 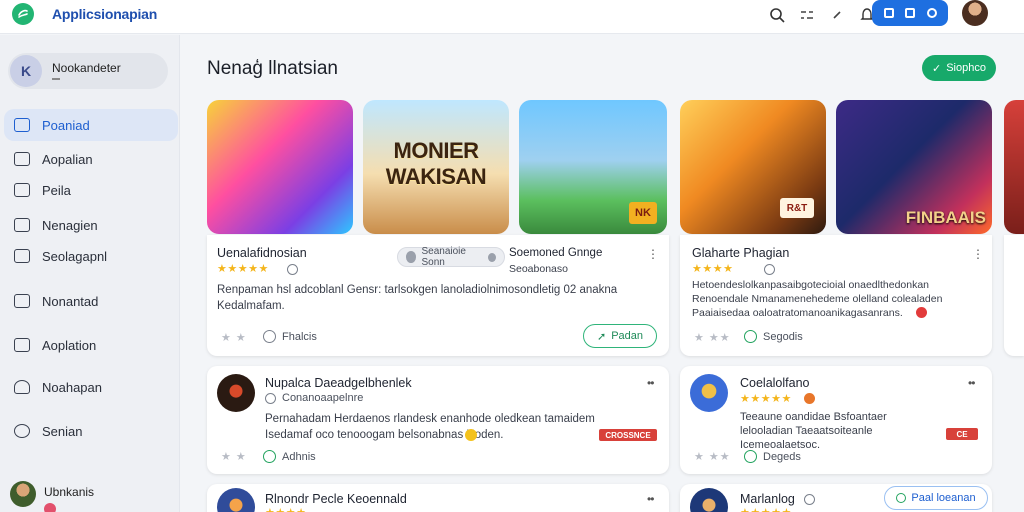 What do you see at coordinates (943, 498) in the screenshot?
I see `card-action-label: Paal loeanan` at bounding box center [943, 498].